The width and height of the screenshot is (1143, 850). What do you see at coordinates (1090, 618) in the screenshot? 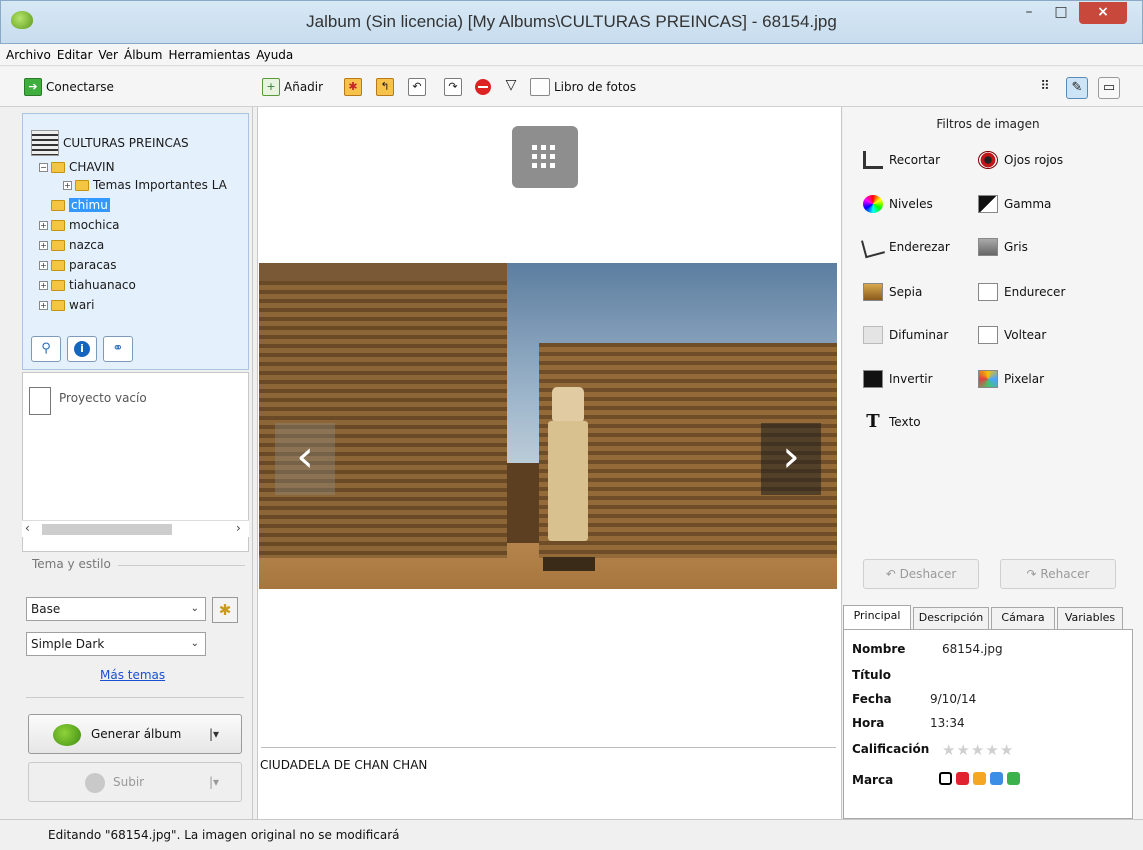
I see `tab-variables: Variables` at bounding box center [1090, 618].